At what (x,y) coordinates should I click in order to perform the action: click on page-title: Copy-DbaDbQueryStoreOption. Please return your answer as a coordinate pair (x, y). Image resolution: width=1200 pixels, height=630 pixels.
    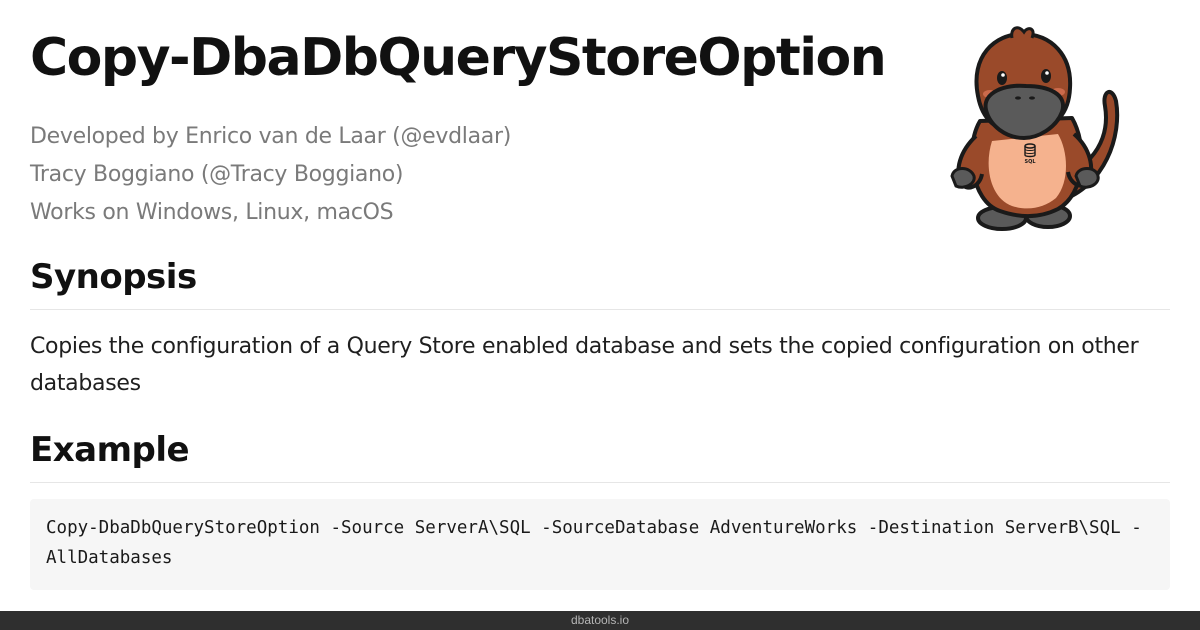
    Looking at the image, I should click on (458, 58).